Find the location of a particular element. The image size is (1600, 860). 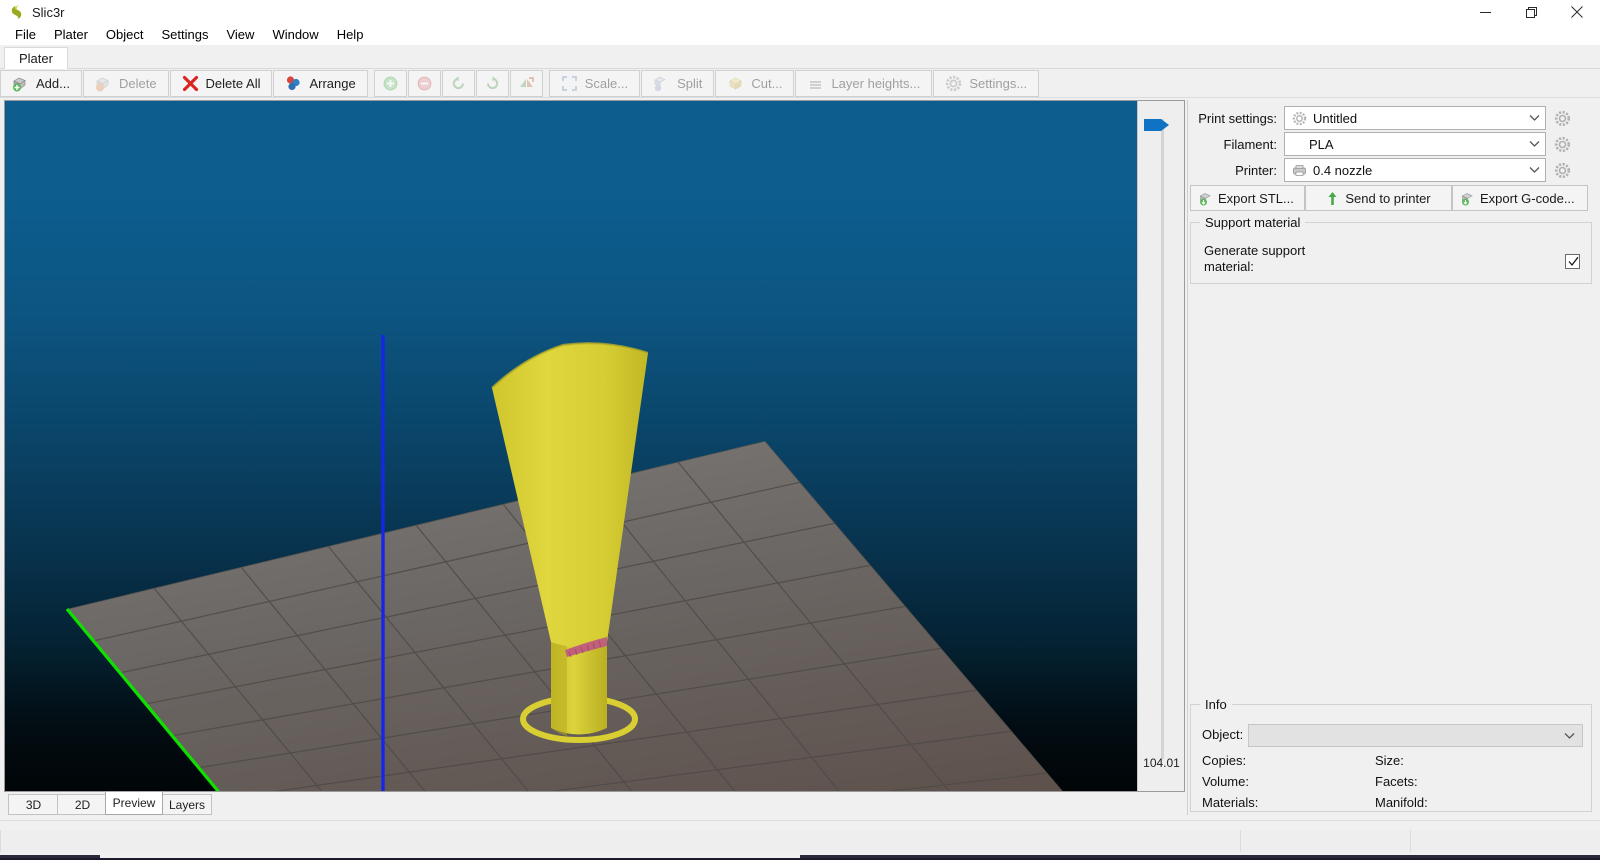

print-settings-combo: Untitled is located at coordinates (1415, 118).